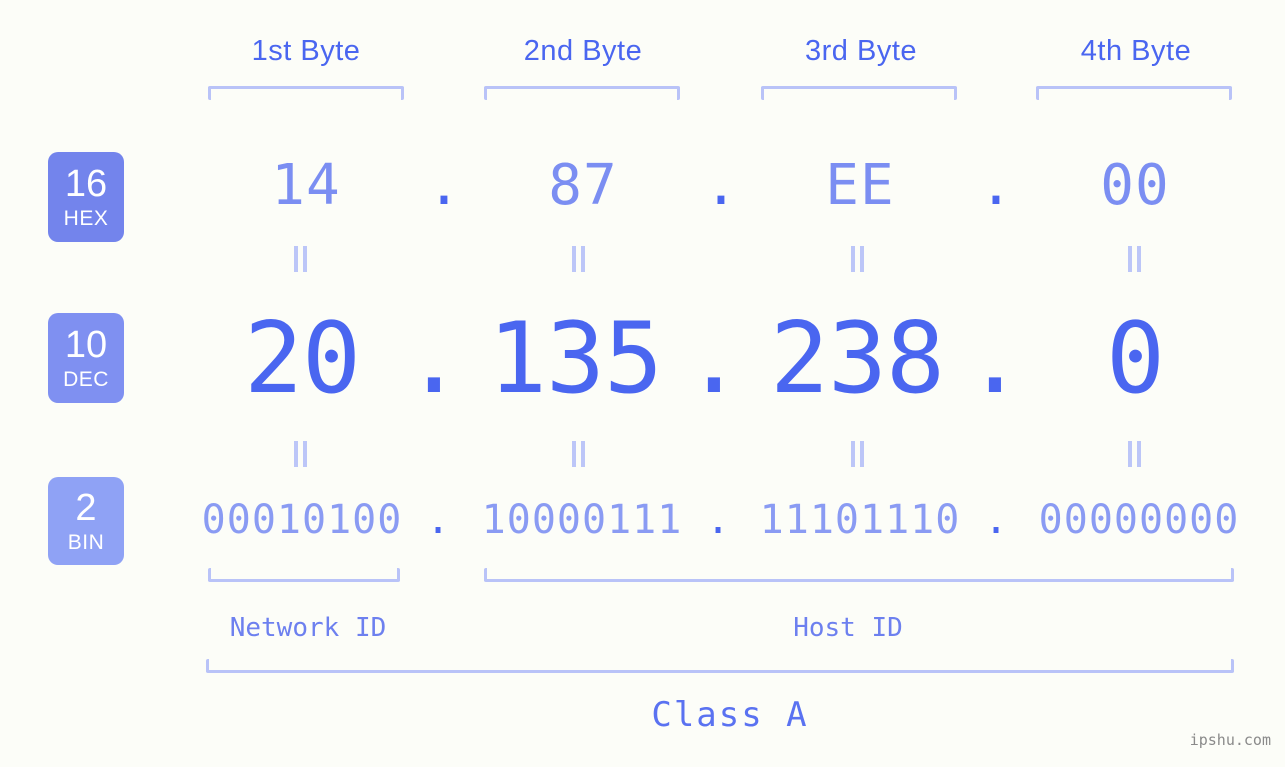 The height and width of the screenshot is (767, 1285). I want to click on radix-badge-bin-name: BIN, so click(86, 542).